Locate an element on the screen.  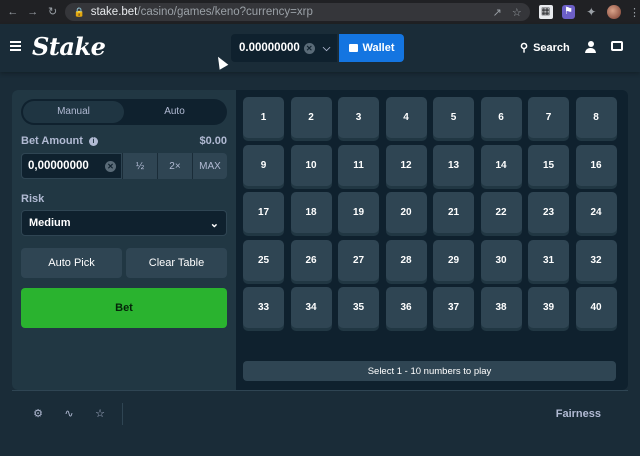
keno-tile: 24 is located at coordinates (596, 212).